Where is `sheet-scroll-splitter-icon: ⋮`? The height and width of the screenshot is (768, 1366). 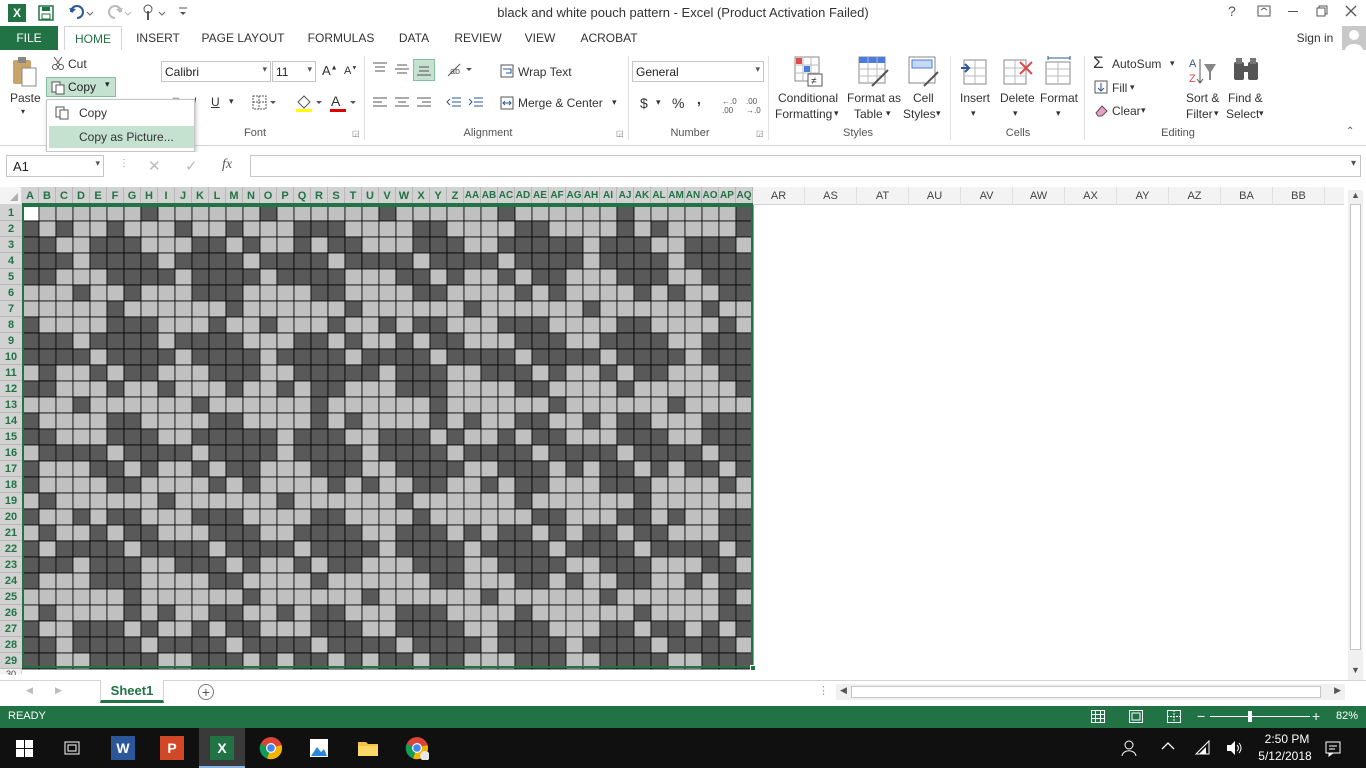
sheet-scroll-splitter-icon: ⋮ is located at coordinates (823, 690).